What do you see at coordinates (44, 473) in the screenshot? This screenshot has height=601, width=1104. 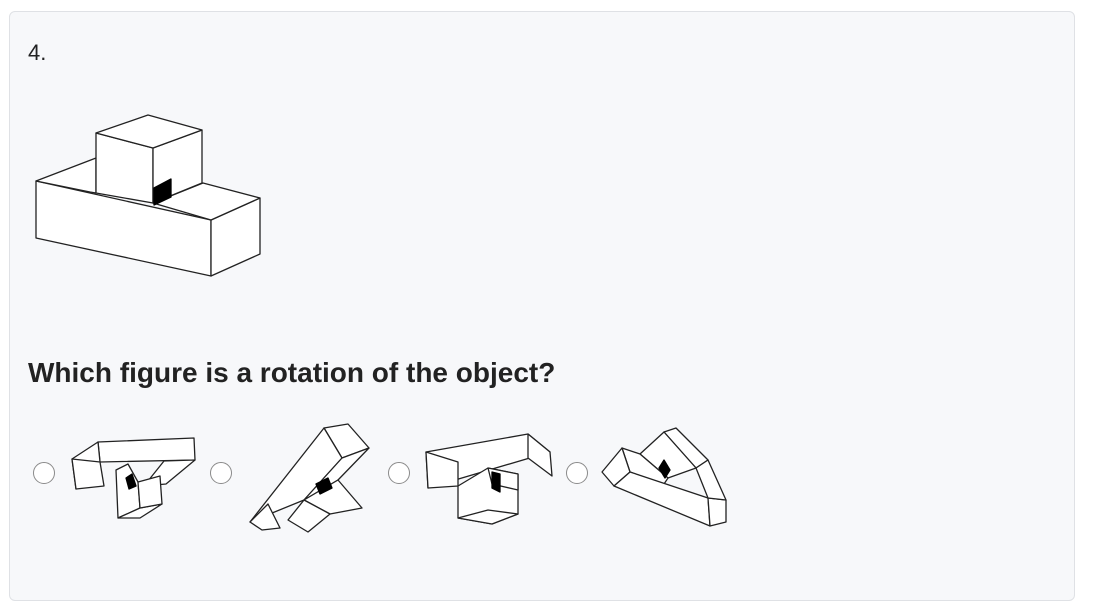 I see `option-1-radio` at bounding box center [44, 473].